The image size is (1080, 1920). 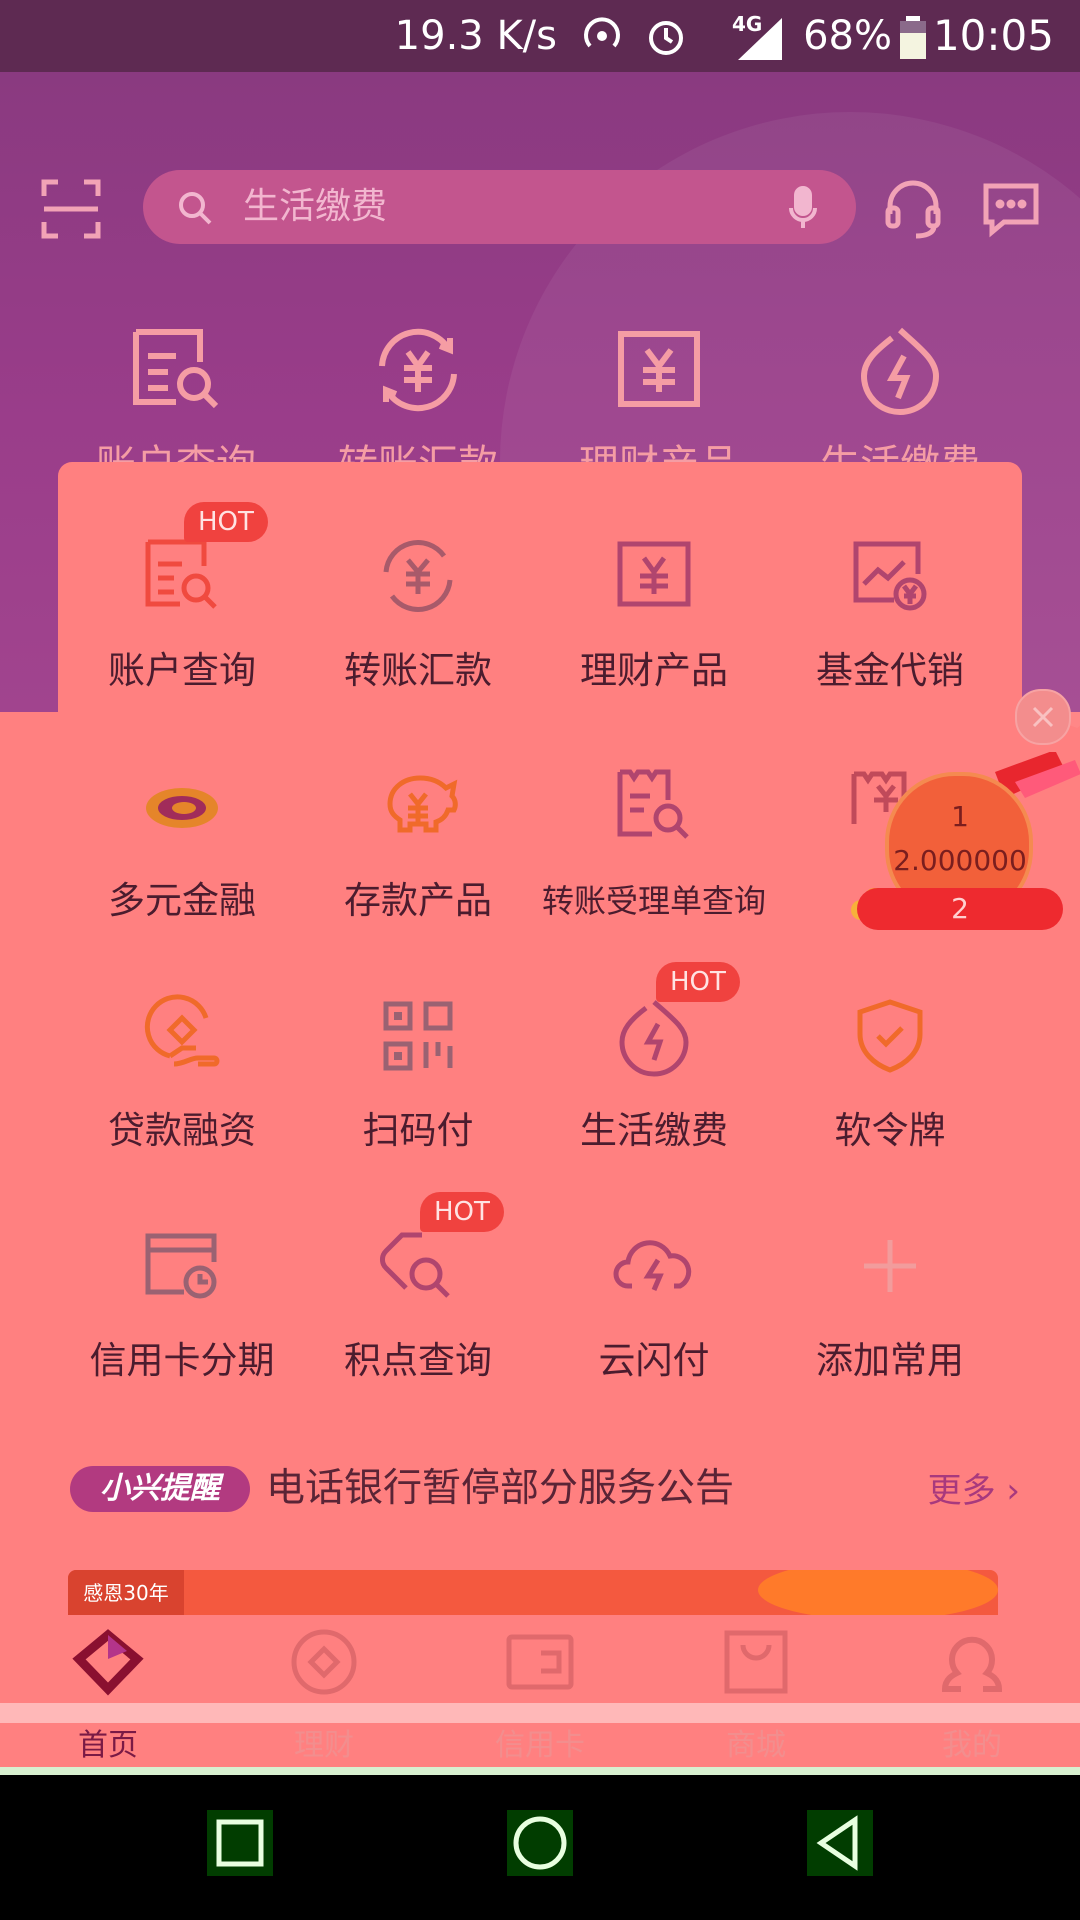 What do you see at coordinates (993, 35) in the screenshot?
I see `clock: 10:05` at bounding box center [993, 35].